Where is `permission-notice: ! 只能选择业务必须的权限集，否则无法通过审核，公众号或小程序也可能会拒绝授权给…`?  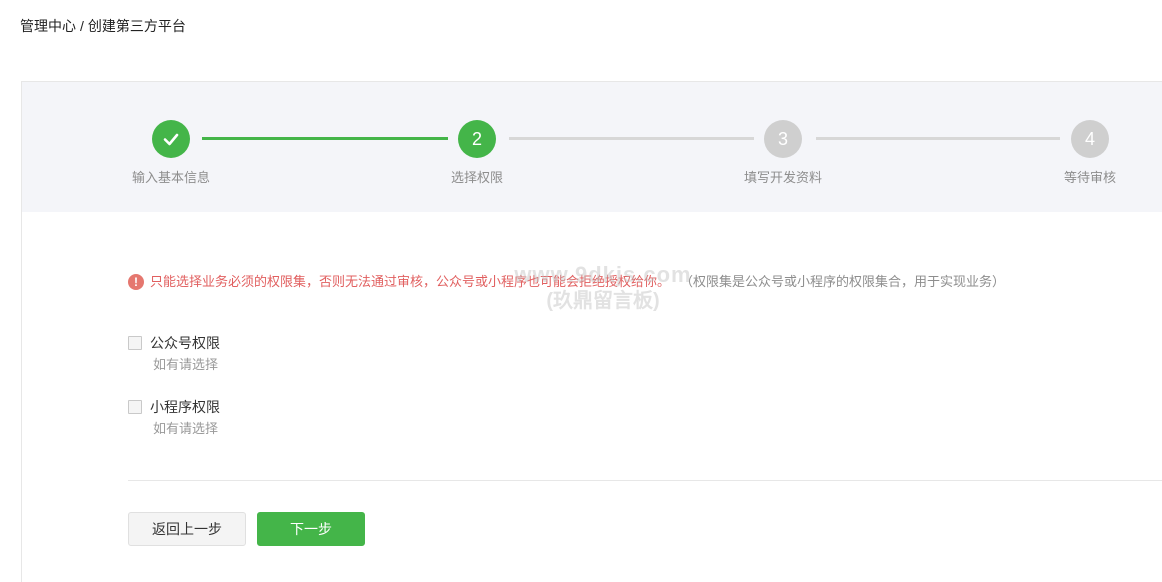 permission-notice: ! 只能选择业务必须的权限集，否则无法通过审核，公众号或小程序也可能会拒绝授权给… is located at coordinates (566, 282).